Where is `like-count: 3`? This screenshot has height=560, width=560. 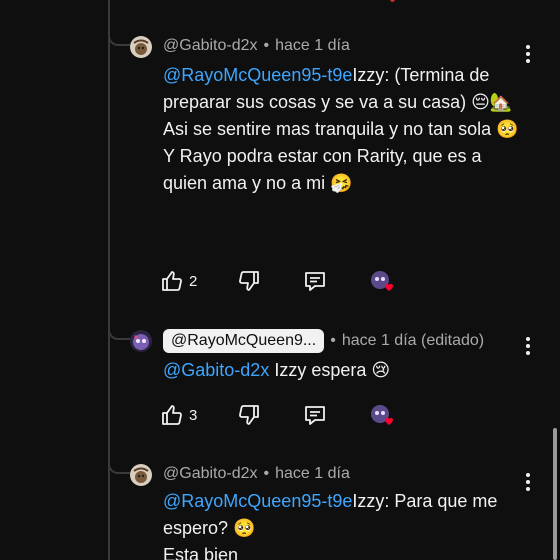 like-count: 3 is located at coordinates (193, 415).